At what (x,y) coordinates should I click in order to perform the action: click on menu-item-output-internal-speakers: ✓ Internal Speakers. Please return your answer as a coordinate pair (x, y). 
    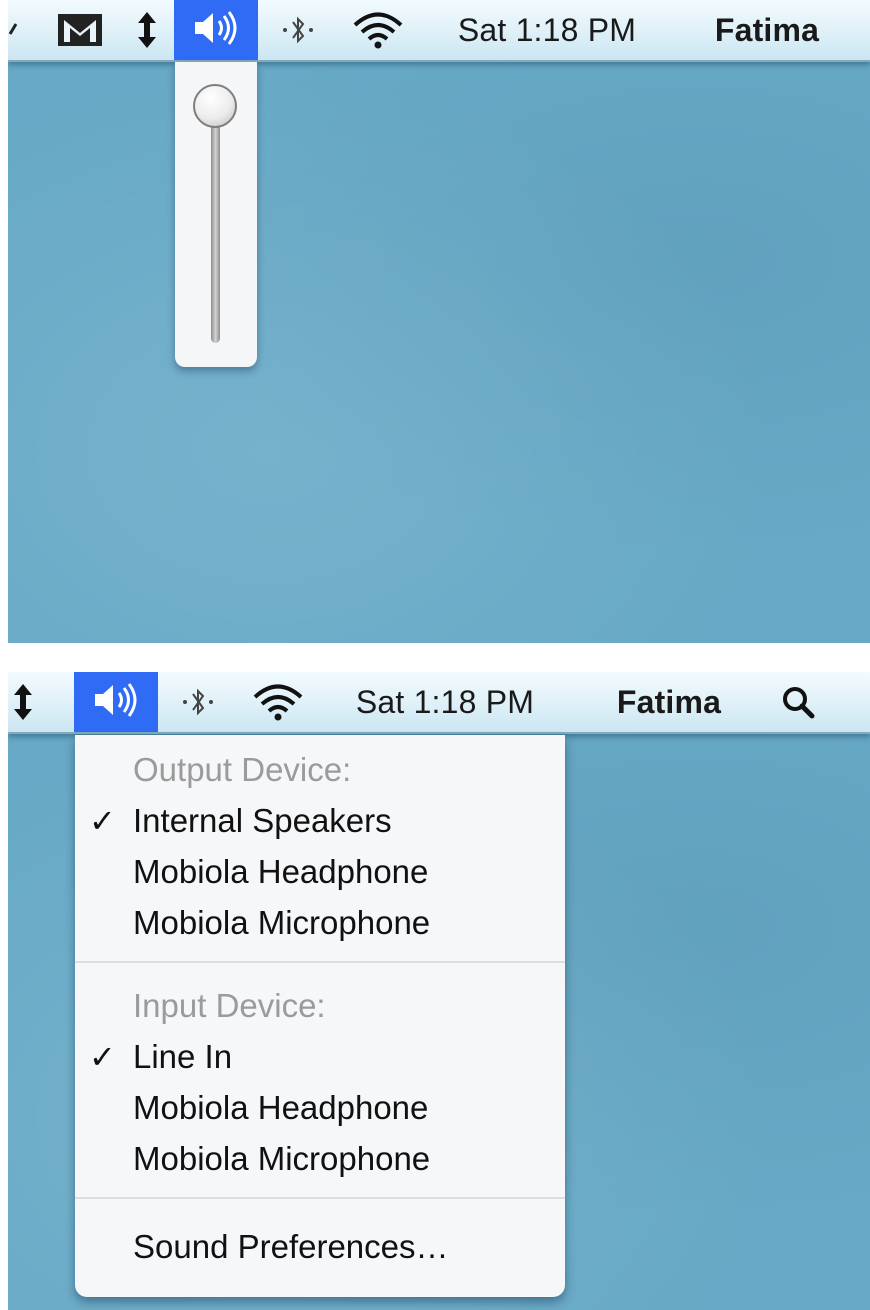
    Looking at the image, I should click on (320, 821).